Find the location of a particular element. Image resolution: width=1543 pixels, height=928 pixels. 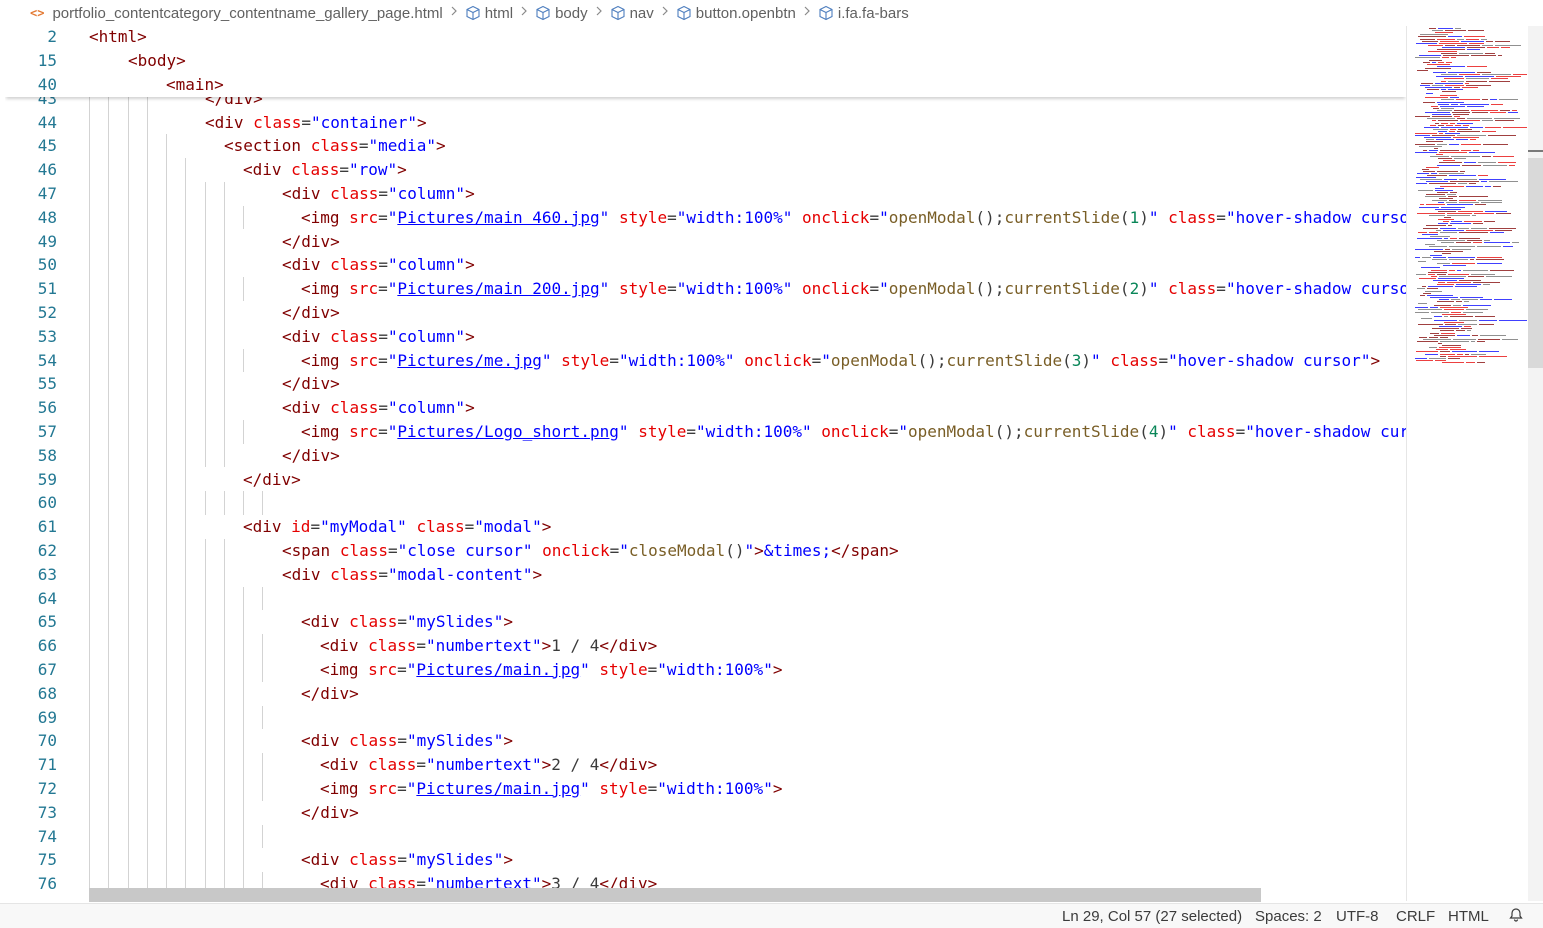

line-number: 62 is located at coordinates (47, 550).